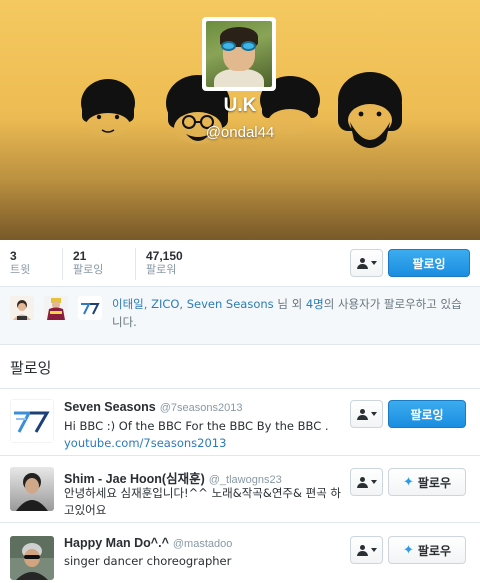  What do you see at coordinates (164, 256) in the screenshot?
I see `stat-followers-count: 47,150` at bounding box center [164, 256].